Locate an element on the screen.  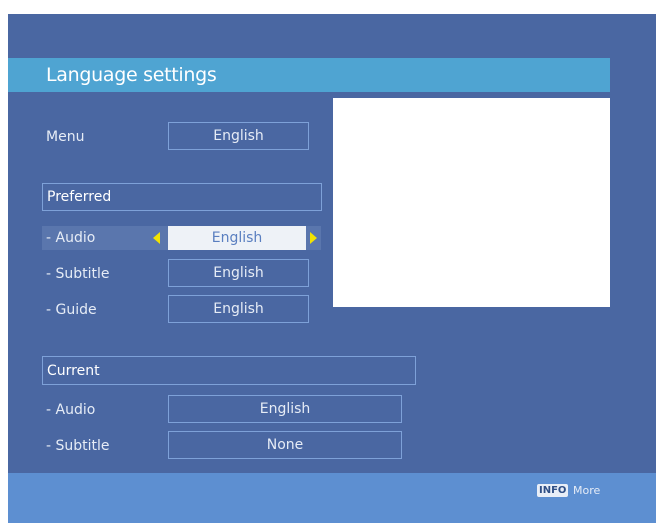
current-section-header: Current is located at coordinates (229, 370).